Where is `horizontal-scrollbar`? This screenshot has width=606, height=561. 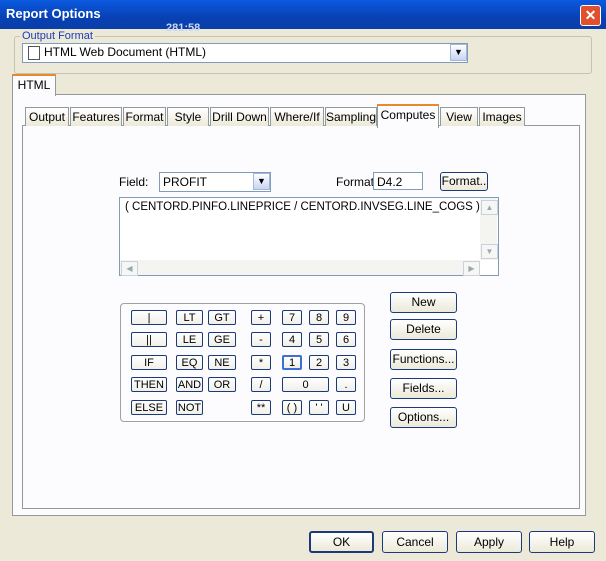 horizontal-scrollbar is located at coordinates (300, 267).